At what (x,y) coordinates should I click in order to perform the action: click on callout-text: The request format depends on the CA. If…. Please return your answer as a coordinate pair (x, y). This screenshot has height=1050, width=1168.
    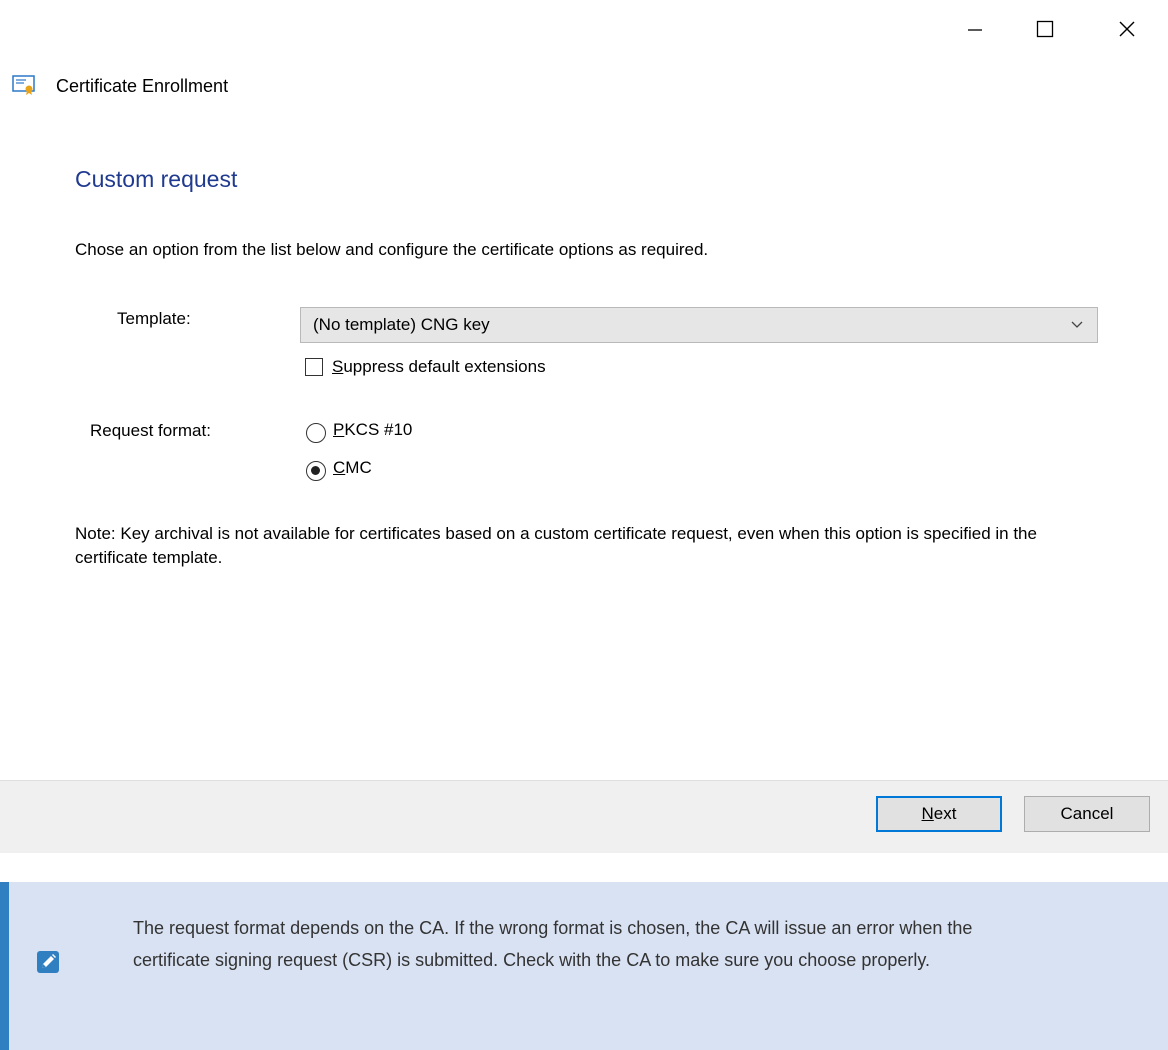
    Looking at the image, I should click on (553, 944).